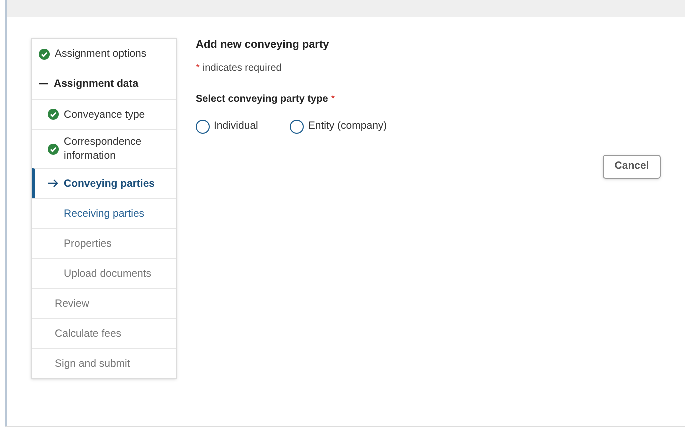 The width and height of the screenshot is (685, 427). Describe the element at coordinates (236, 127) in the screenshot. I see `radio-label: Individual` at that location.